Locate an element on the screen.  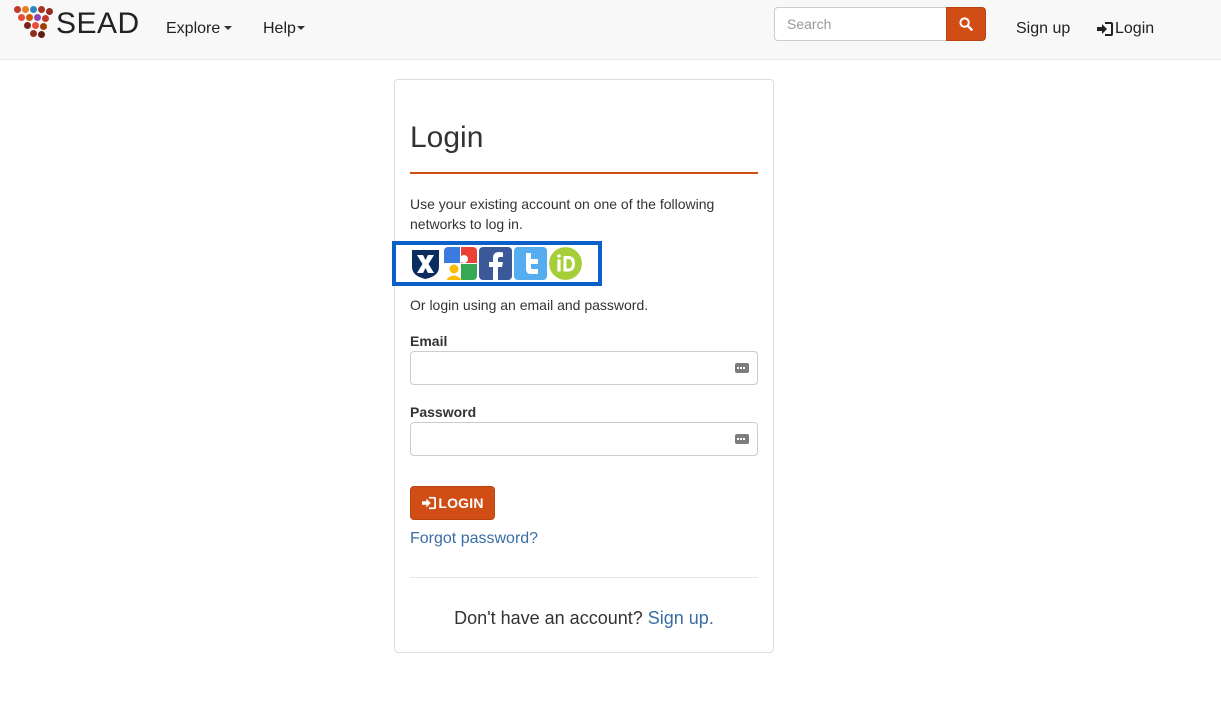
cilogon-login-button is located at coordinates (425, 263).